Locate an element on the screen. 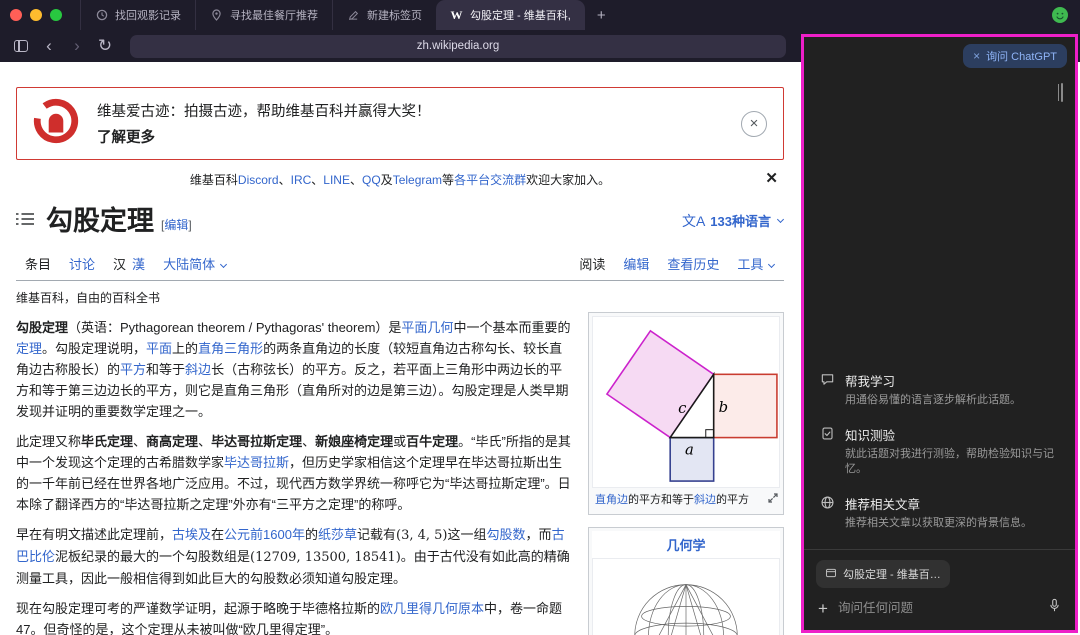 Image resolution: width=1080 pixels, height=635 pixels. suggestion-desc: 用通俗易懂的语言逐步解析此话题。 is located at coordinates (933, 400).